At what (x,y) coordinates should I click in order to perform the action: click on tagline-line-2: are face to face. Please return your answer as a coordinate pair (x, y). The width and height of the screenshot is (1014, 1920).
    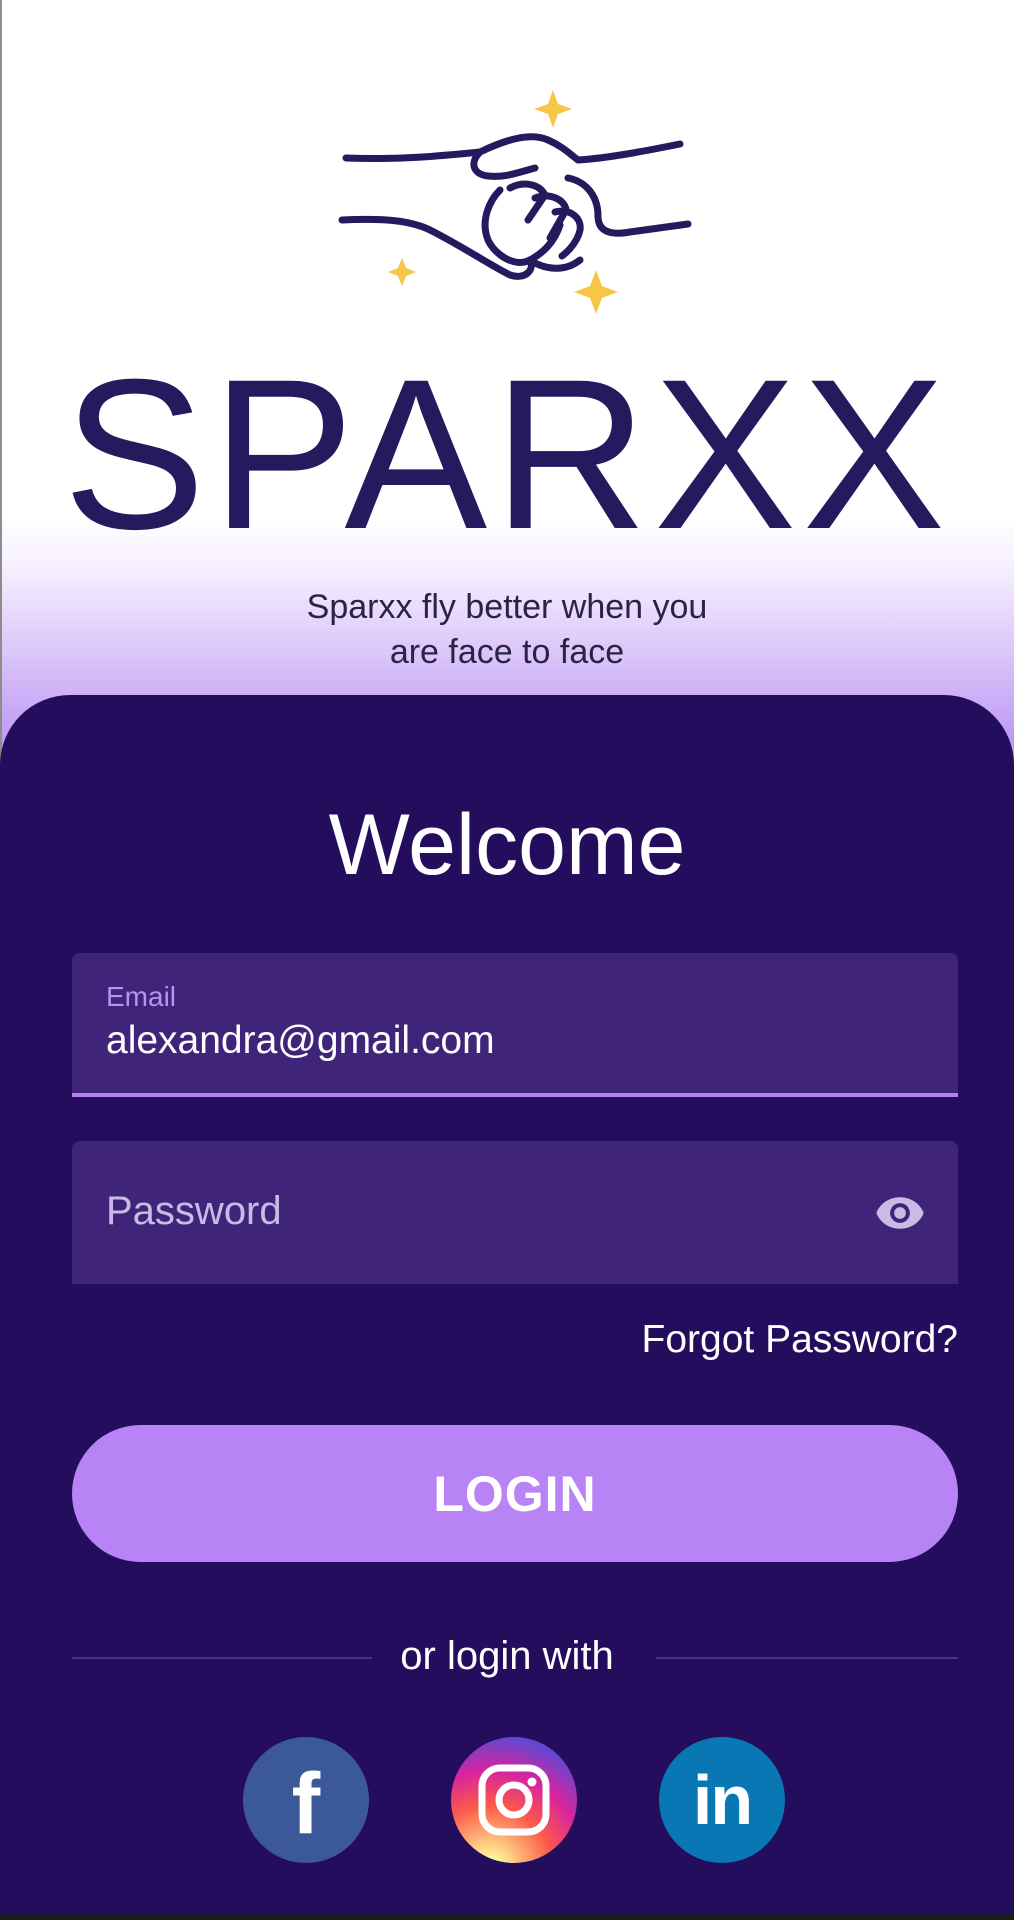
    Looking at the image, I should click on (507, 652).